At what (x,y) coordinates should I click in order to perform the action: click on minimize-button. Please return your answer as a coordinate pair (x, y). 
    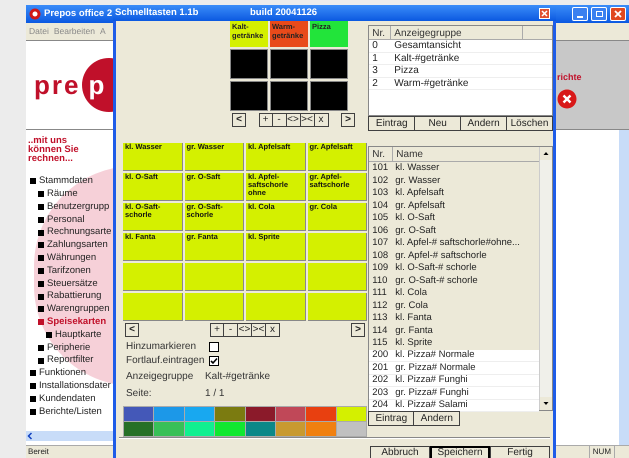
    Looking at the image, I should click on (580, 14).